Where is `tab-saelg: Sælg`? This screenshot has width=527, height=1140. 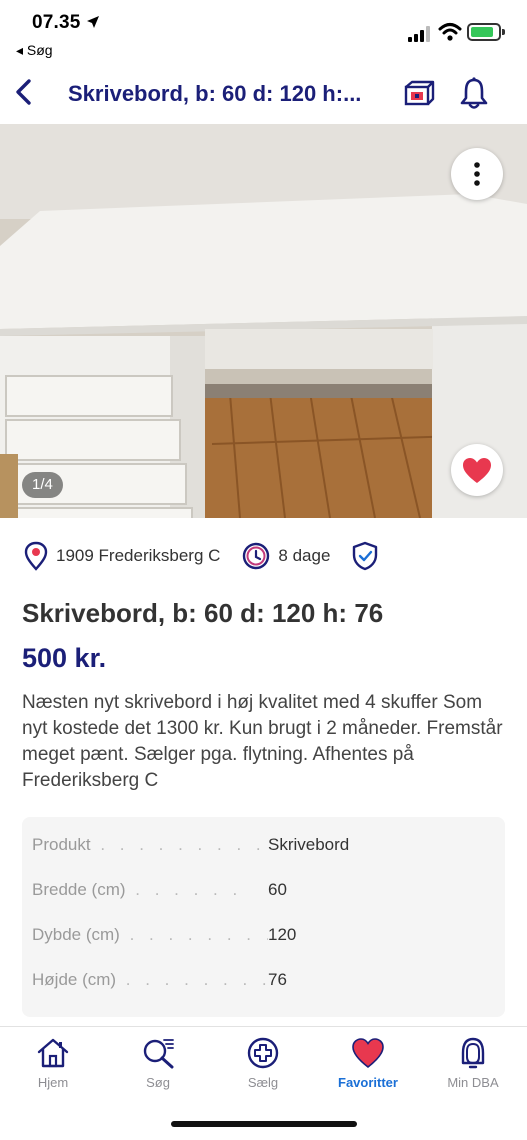 tab-saelg: Sælg is located at coordinates (263, 1063).